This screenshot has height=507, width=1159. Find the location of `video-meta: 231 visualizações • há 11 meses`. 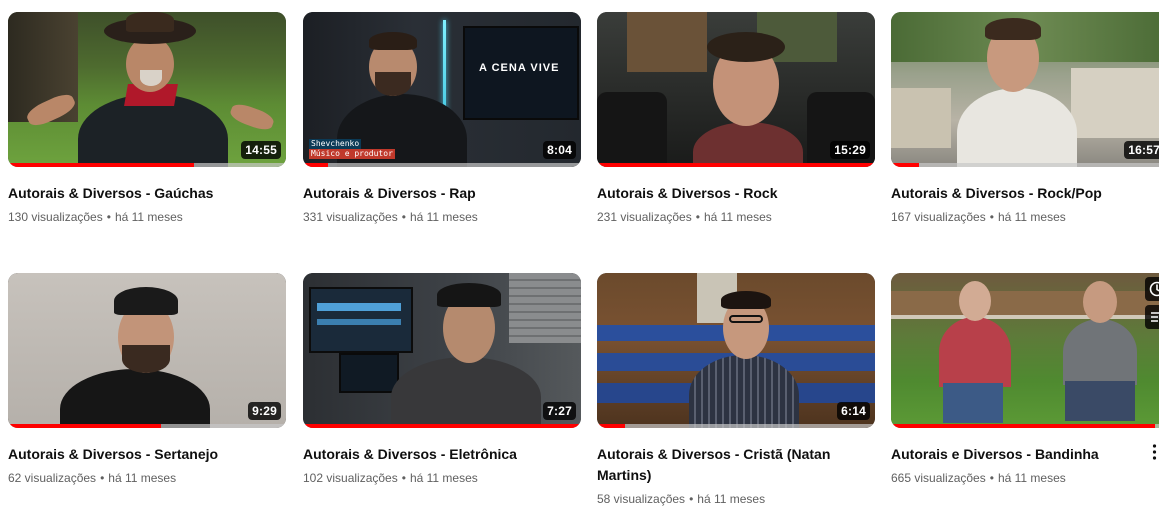

video-meta: 231 visualizações • há 11 meses is located at coordinates (736, 217).